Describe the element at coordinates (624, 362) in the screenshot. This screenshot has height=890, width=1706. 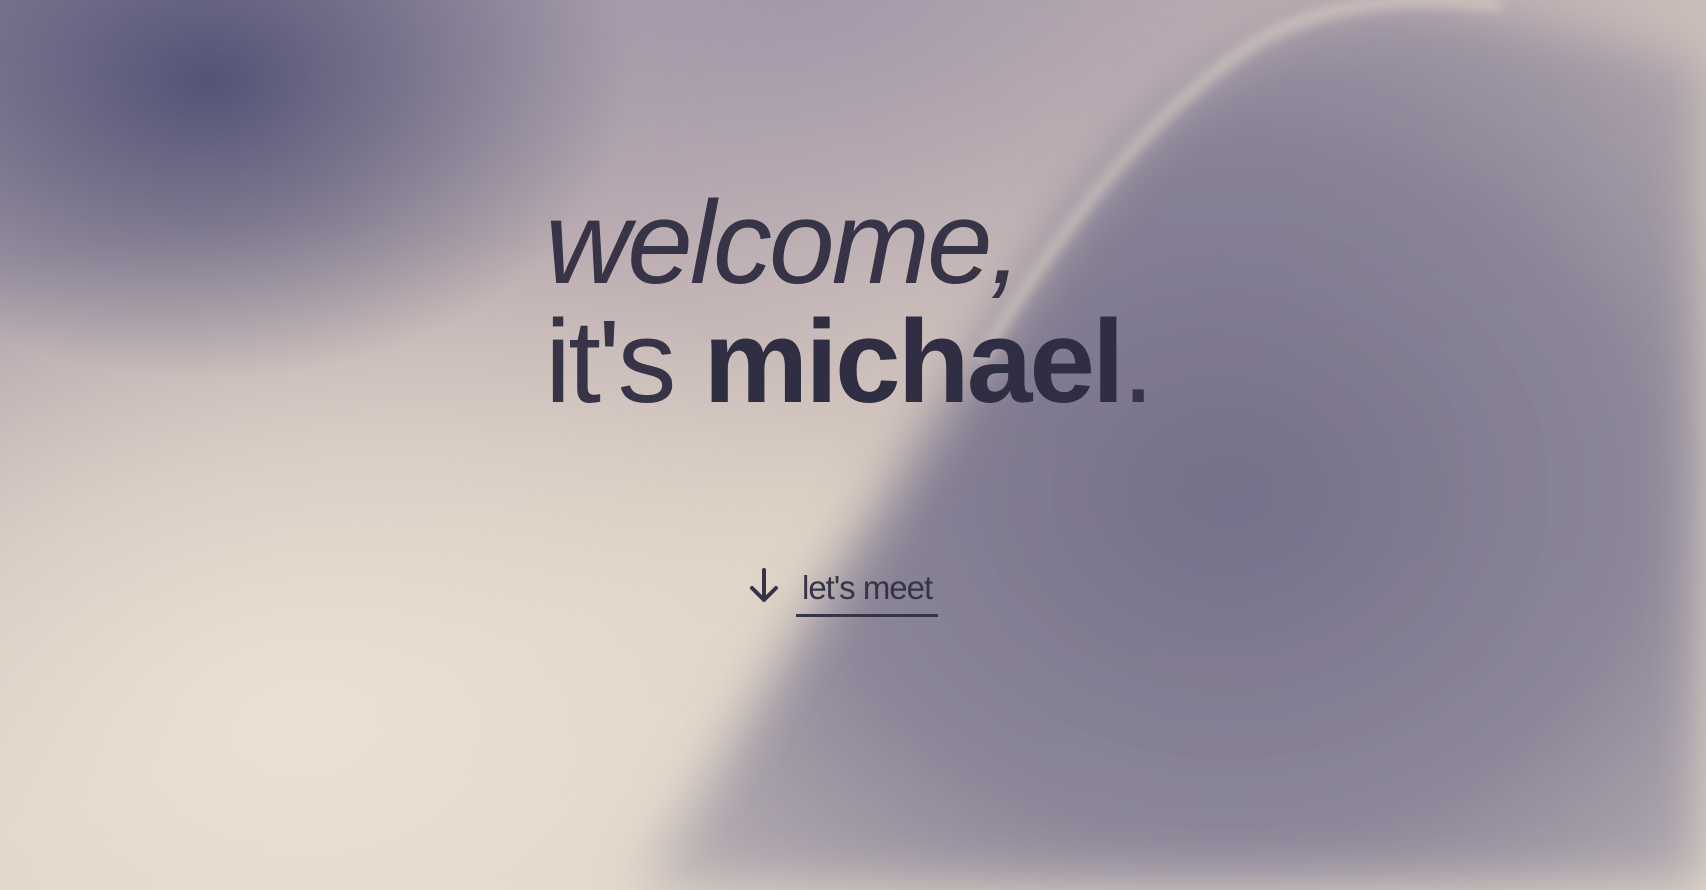
I see `intro-text: it's` at that location.